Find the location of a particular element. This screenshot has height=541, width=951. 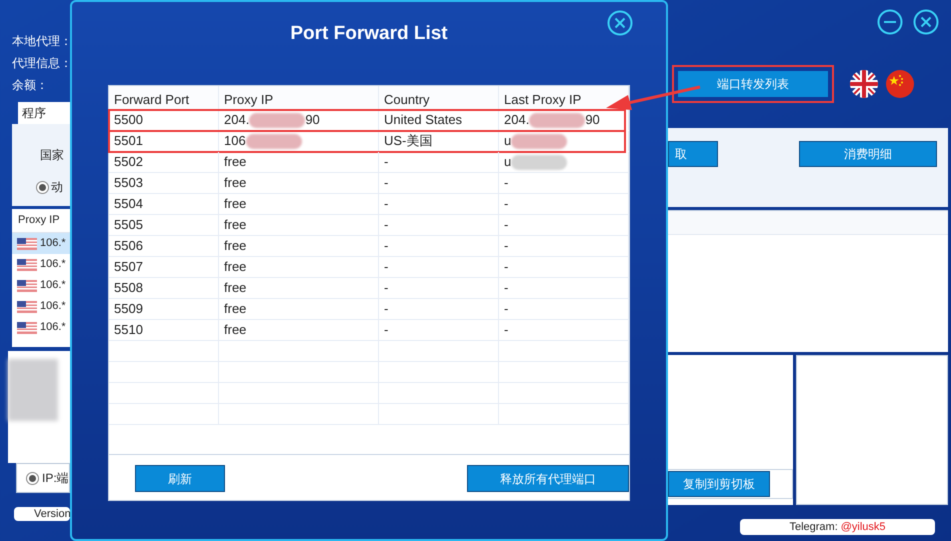

port-number: 5505 is located at coordinates (128, 225).